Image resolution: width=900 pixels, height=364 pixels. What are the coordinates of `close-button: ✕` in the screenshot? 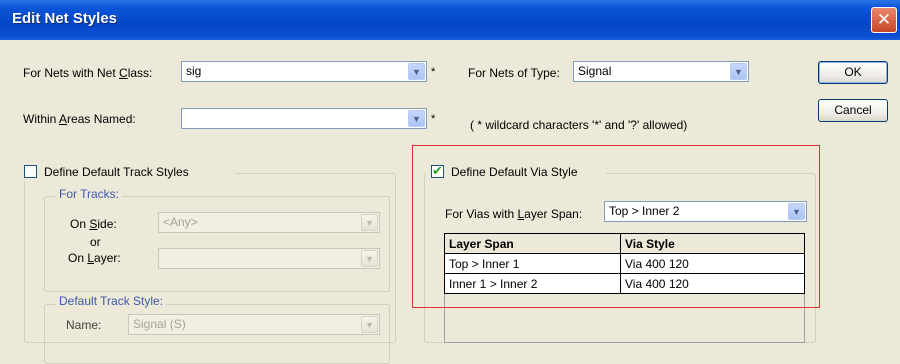 It's located at (884, 20).